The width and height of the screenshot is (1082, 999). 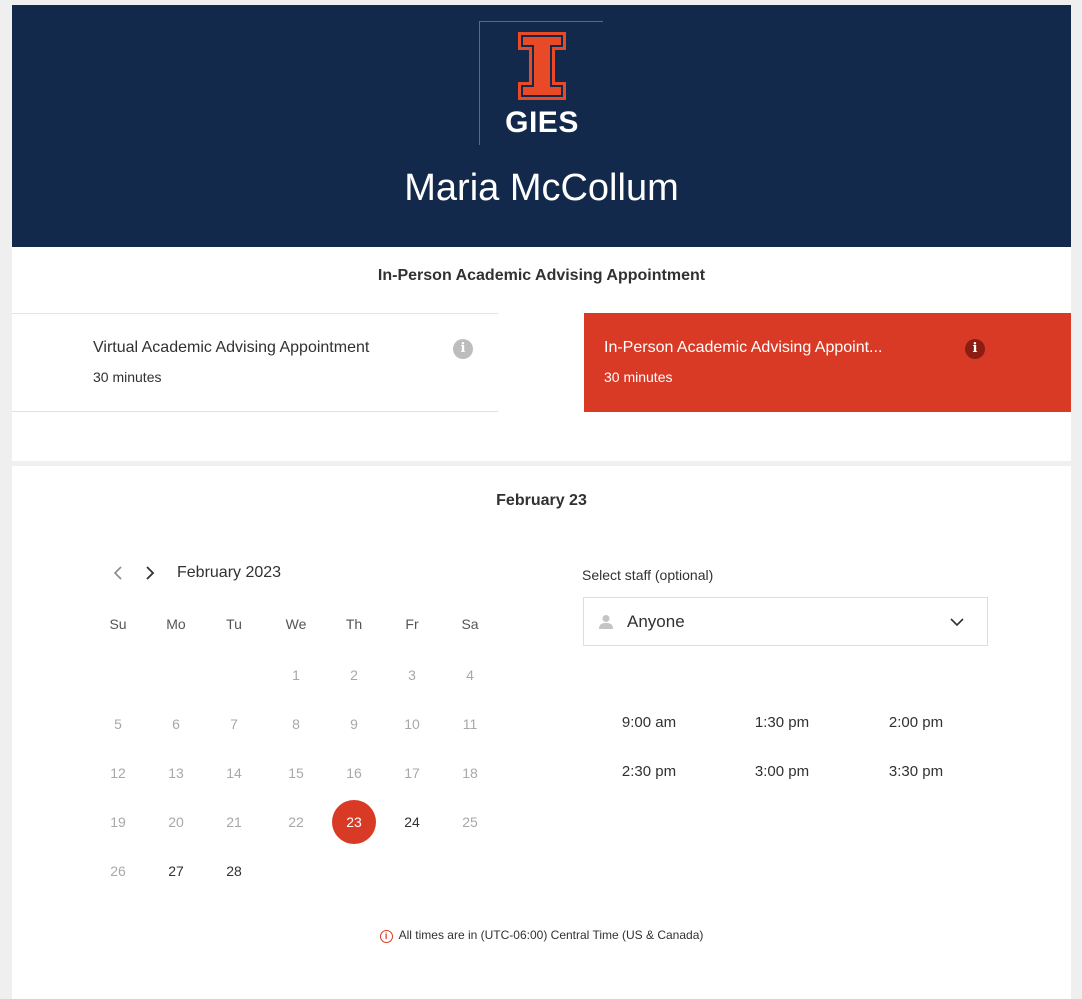 What do you see at coordinates (386, 936) in the screenshot?
I see `info-circle-icon: i` at bounding box center [386, 936].